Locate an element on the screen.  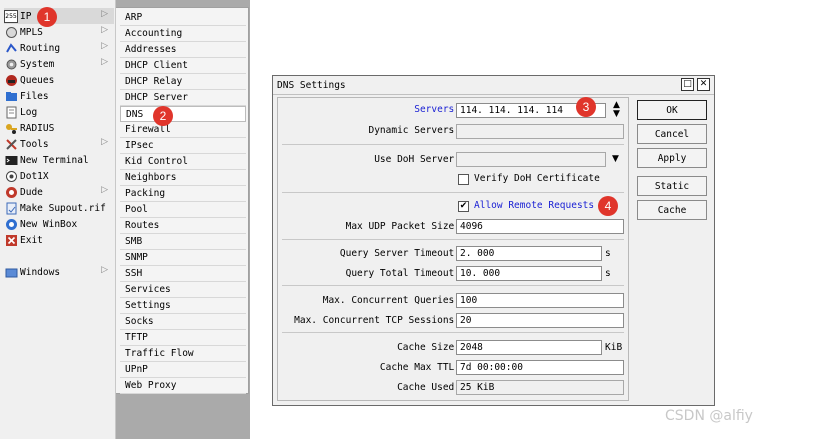
max-concurrent-queries-field: 100 is located at coordinates (540, 300).